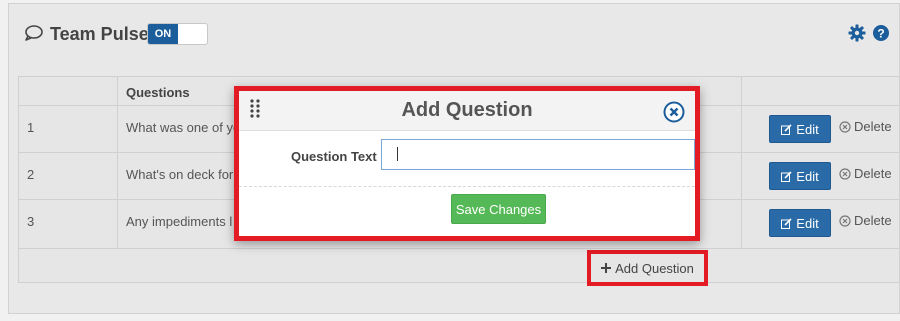  I want to click on help-icon: ?, so click(881, 35).